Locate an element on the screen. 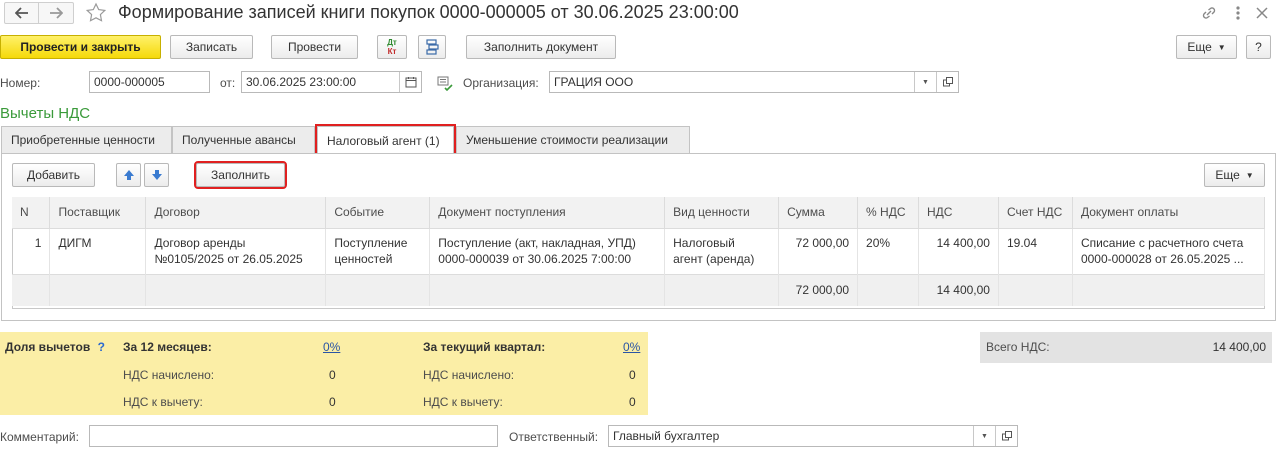 The height and width of the screenshot is (449, 1276). back-arrow-icon is located at coordinates (22, 13).